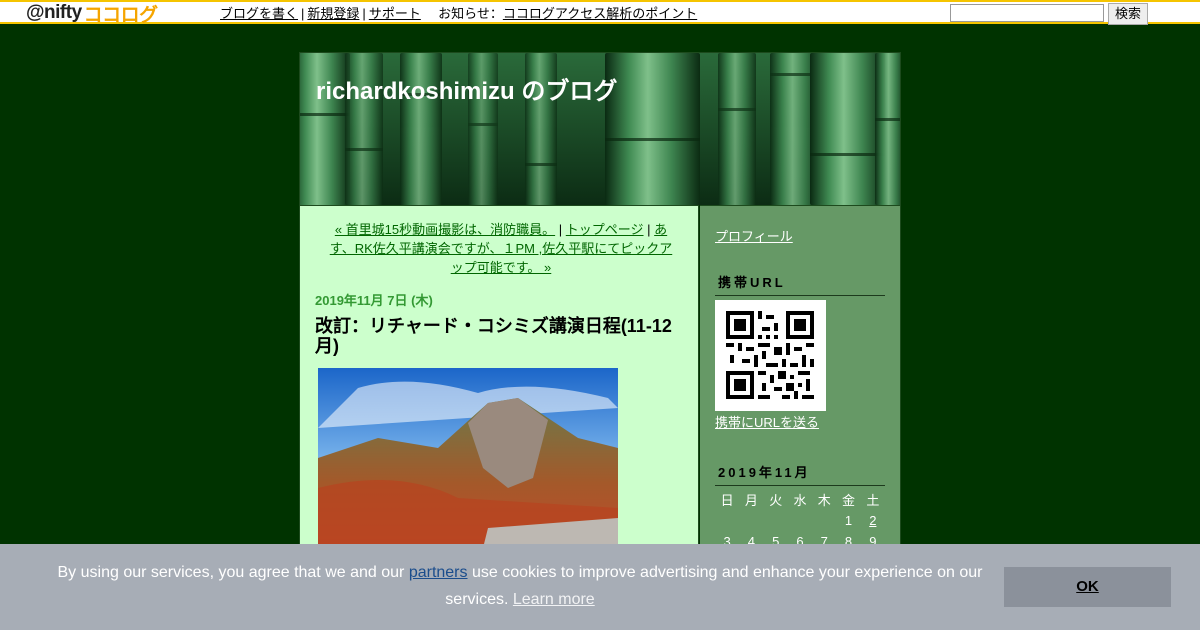 Image resolution: width=1200 pixels, height=630 pixels. What do you see at coordinates (751, 500) in the screenshot?
I see `weekday: 月` at bounding box center [751, 500].